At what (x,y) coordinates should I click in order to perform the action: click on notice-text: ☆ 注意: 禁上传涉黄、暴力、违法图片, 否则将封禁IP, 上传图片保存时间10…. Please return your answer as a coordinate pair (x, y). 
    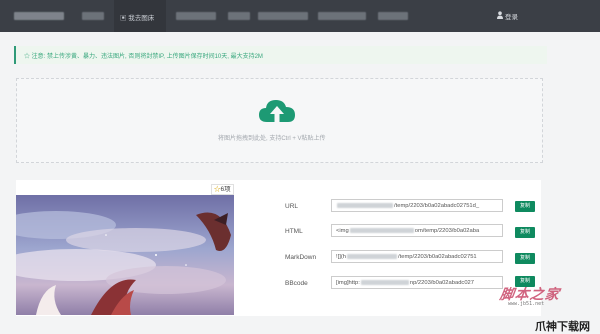
    Looking at the image, I should click on (143, 57).